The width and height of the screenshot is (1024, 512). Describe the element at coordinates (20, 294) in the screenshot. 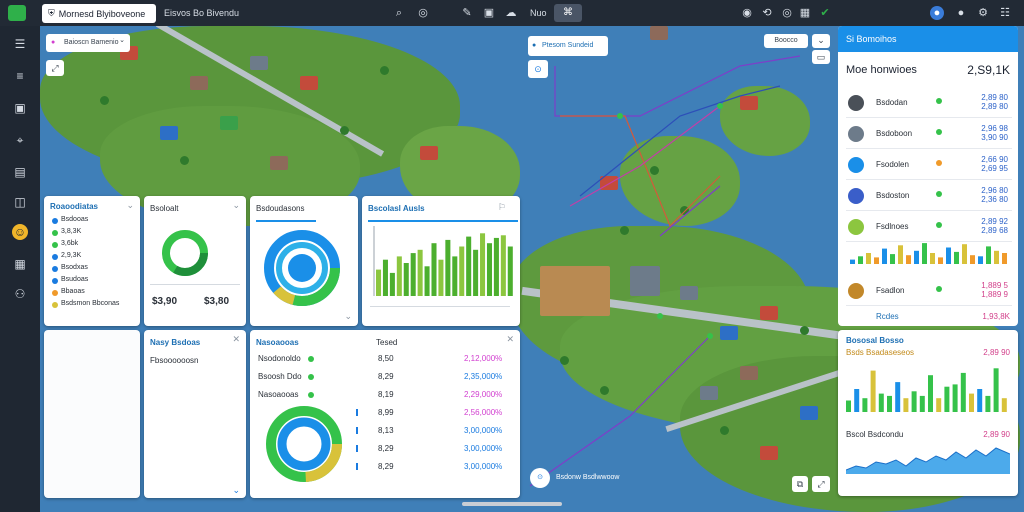

I see `people-icon: ⚇` at that location.